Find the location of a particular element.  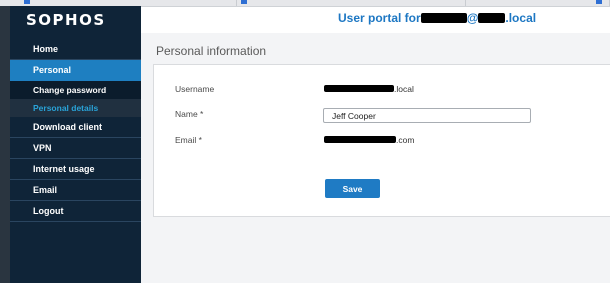

save-button: Save is located at coordinates (352, 188).